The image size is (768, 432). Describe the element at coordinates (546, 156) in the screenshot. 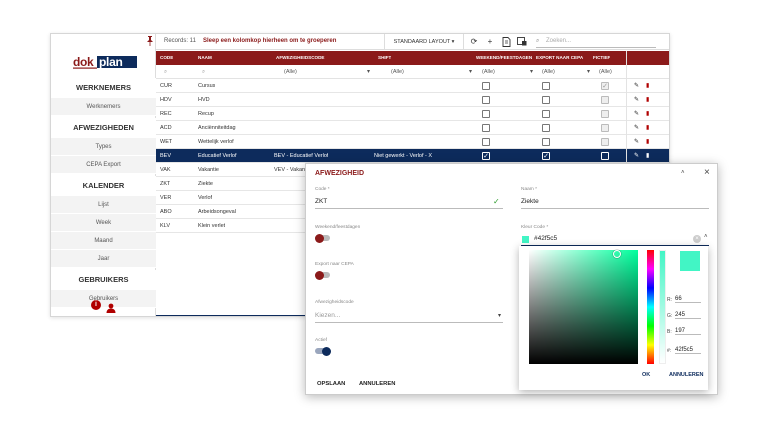

I see `checkbox-export: ✓` at that location.